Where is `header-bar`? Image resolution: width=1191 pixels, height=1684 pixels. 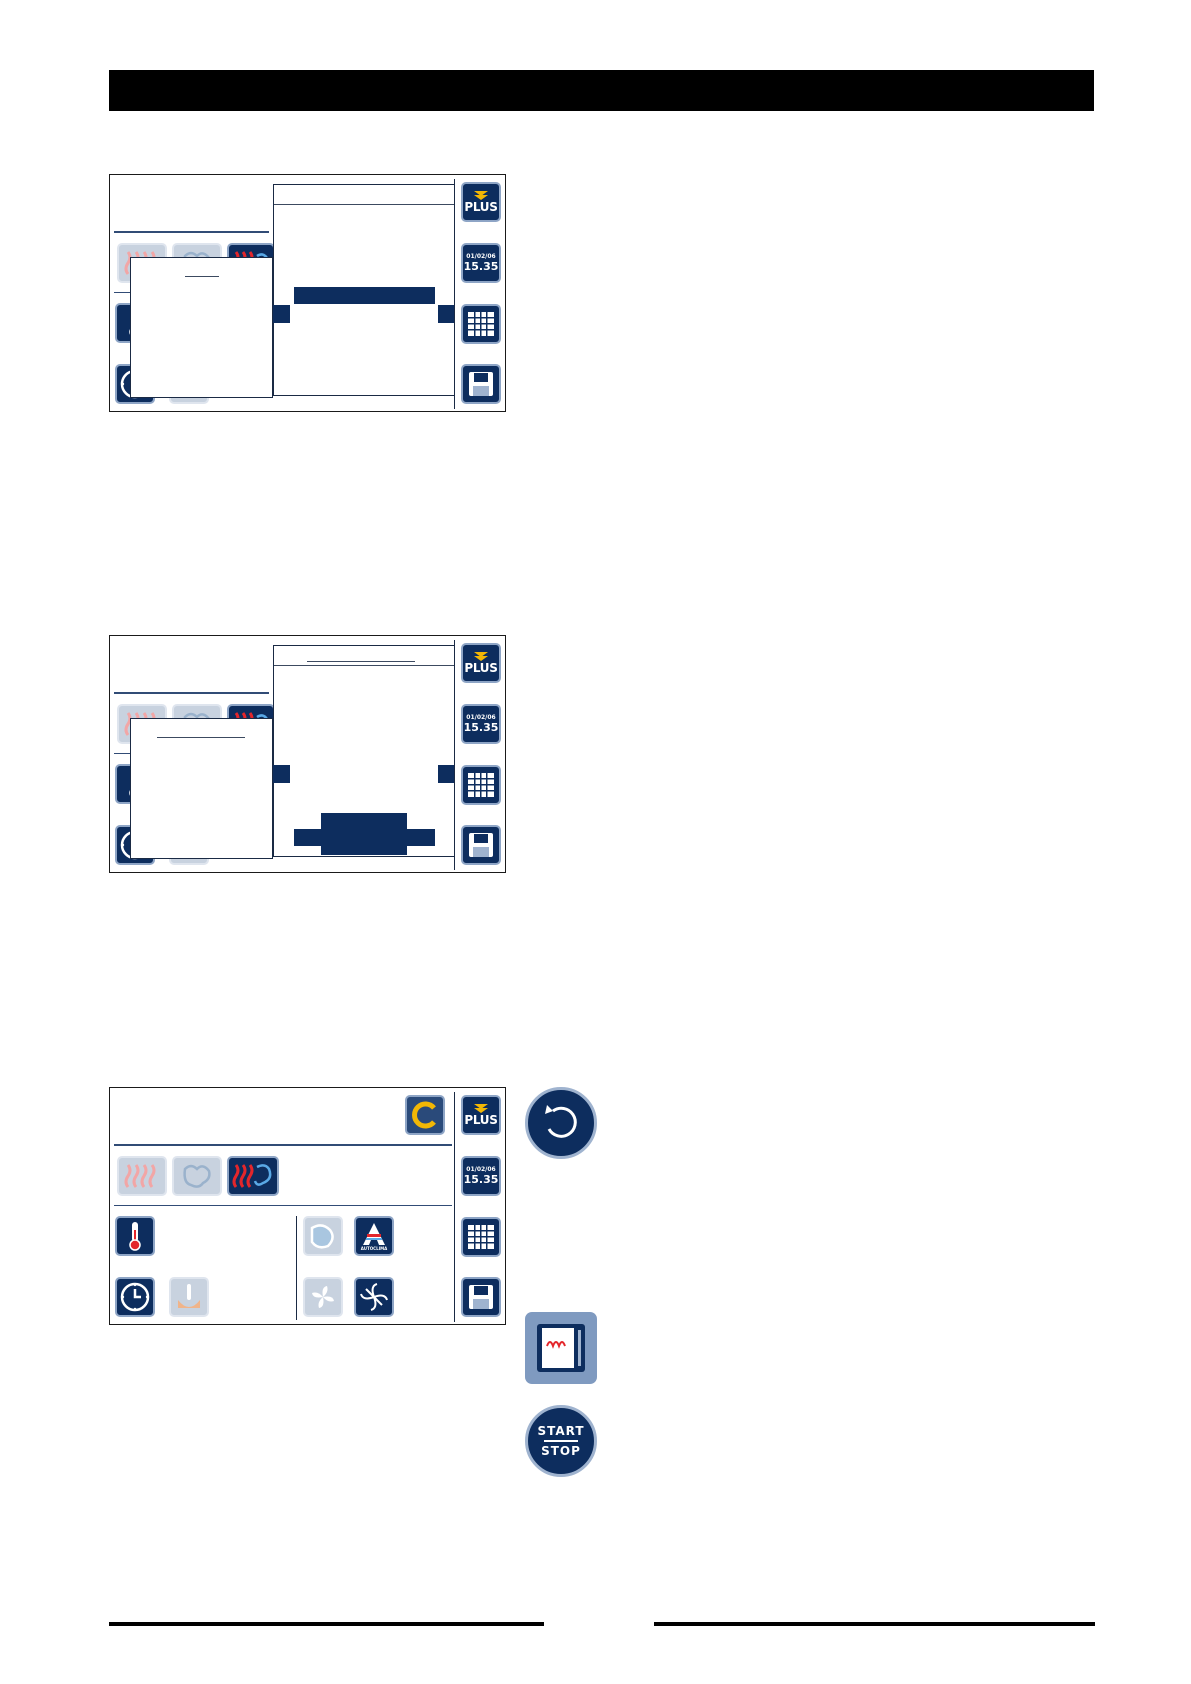 header-bar is located at coordinates (601, 90).